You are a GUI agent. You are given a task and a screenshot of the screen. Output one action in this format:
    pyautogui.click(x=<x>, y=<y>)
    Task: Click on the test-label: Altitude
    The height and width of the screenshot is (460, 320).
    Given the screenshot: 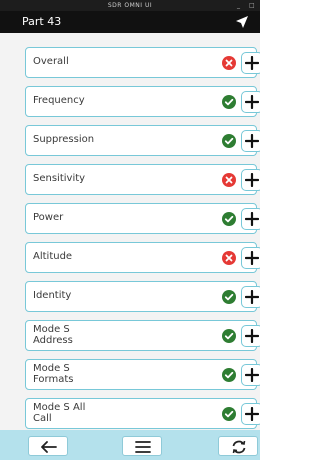 What is the action you would take?
    pyautogui.click(x=53, y=256)
    